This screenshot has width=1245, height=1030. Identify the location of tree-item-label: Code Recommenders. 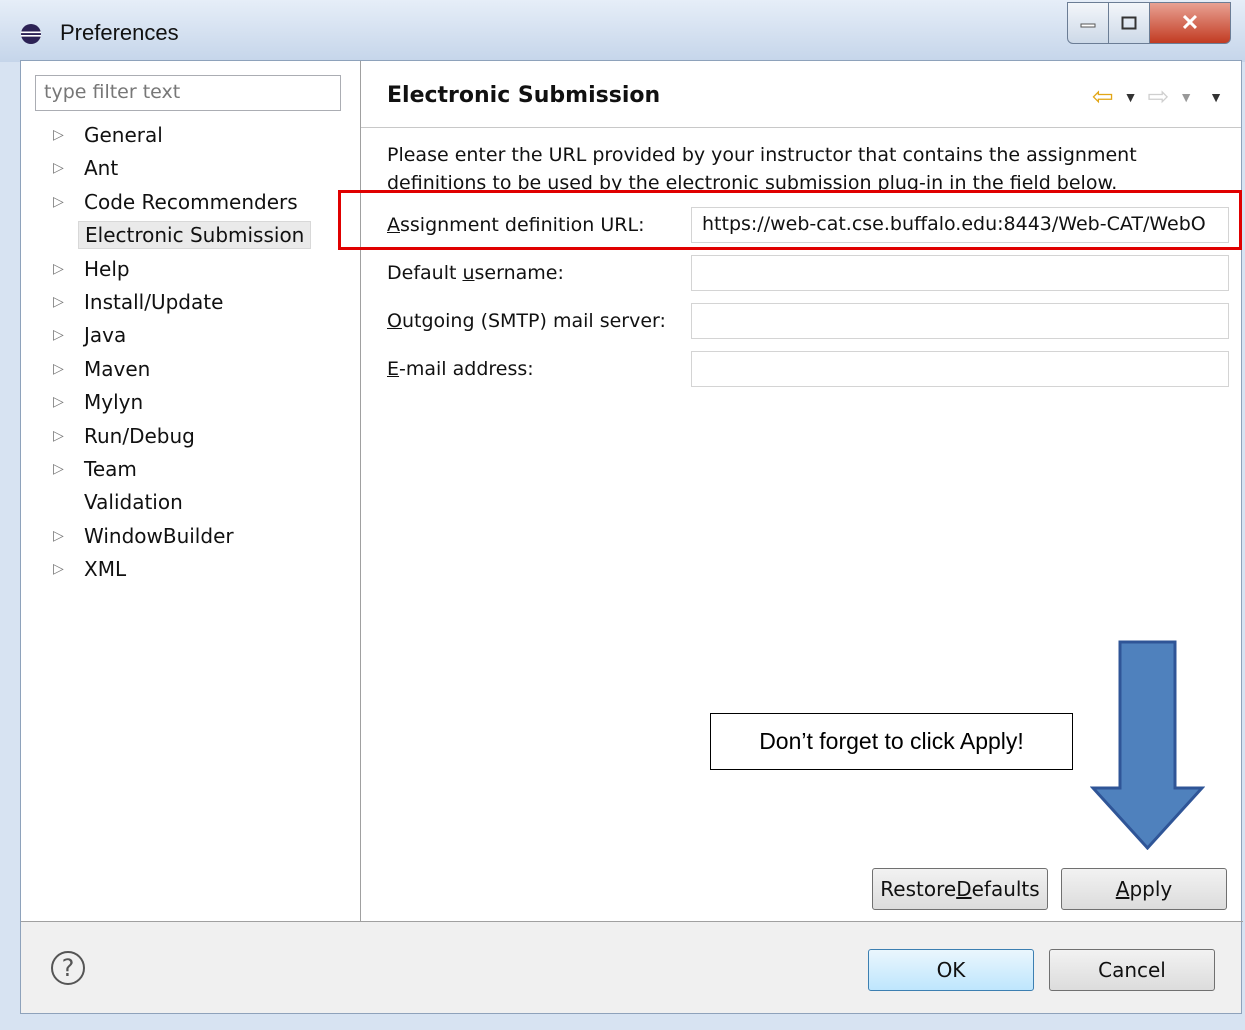
(191, 201).